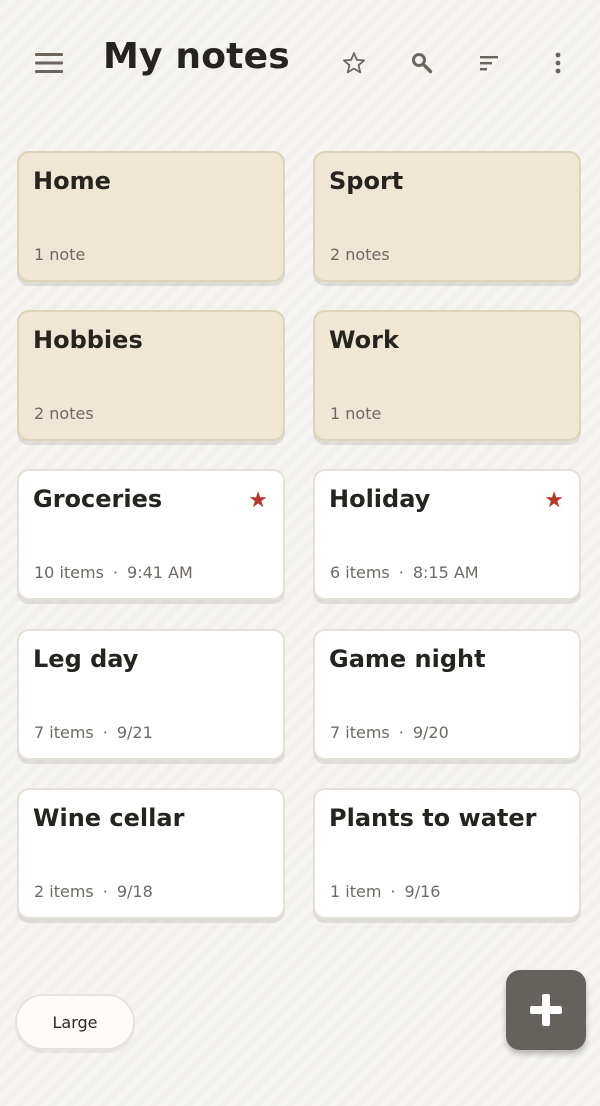 Image resolution: width=600 pixels, height=1106 pixels. What do you see at coordinates (151, 216) in the screenshot?
I see `folder-card-home: Home 1 note` at bounding box center [151, 216].